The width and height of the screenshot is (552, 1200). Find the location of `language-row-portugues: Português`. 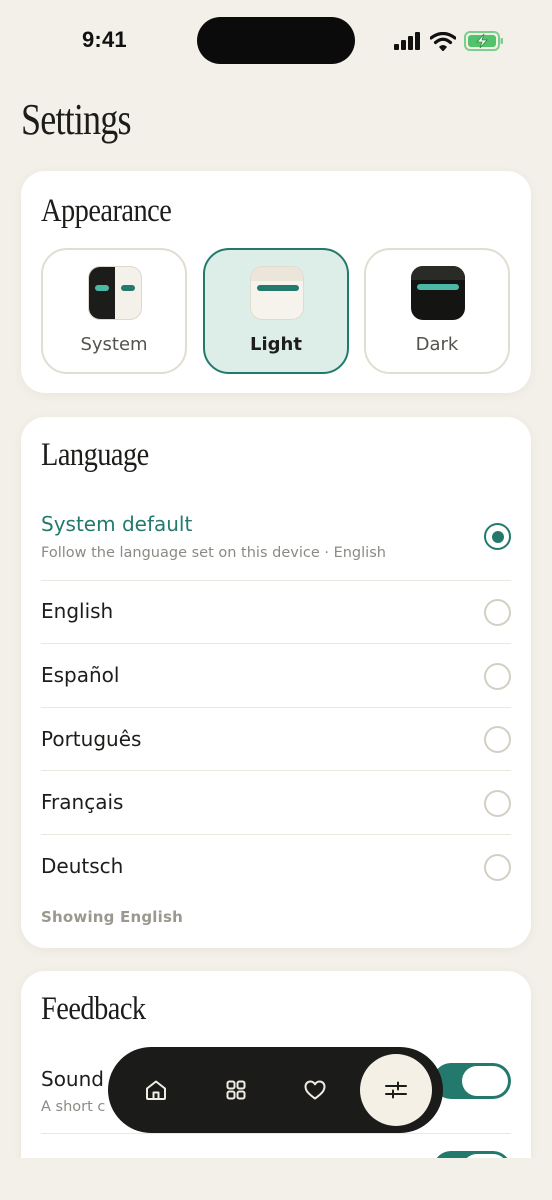

language-row-portugues: Português is located at coordinates (276, 739).